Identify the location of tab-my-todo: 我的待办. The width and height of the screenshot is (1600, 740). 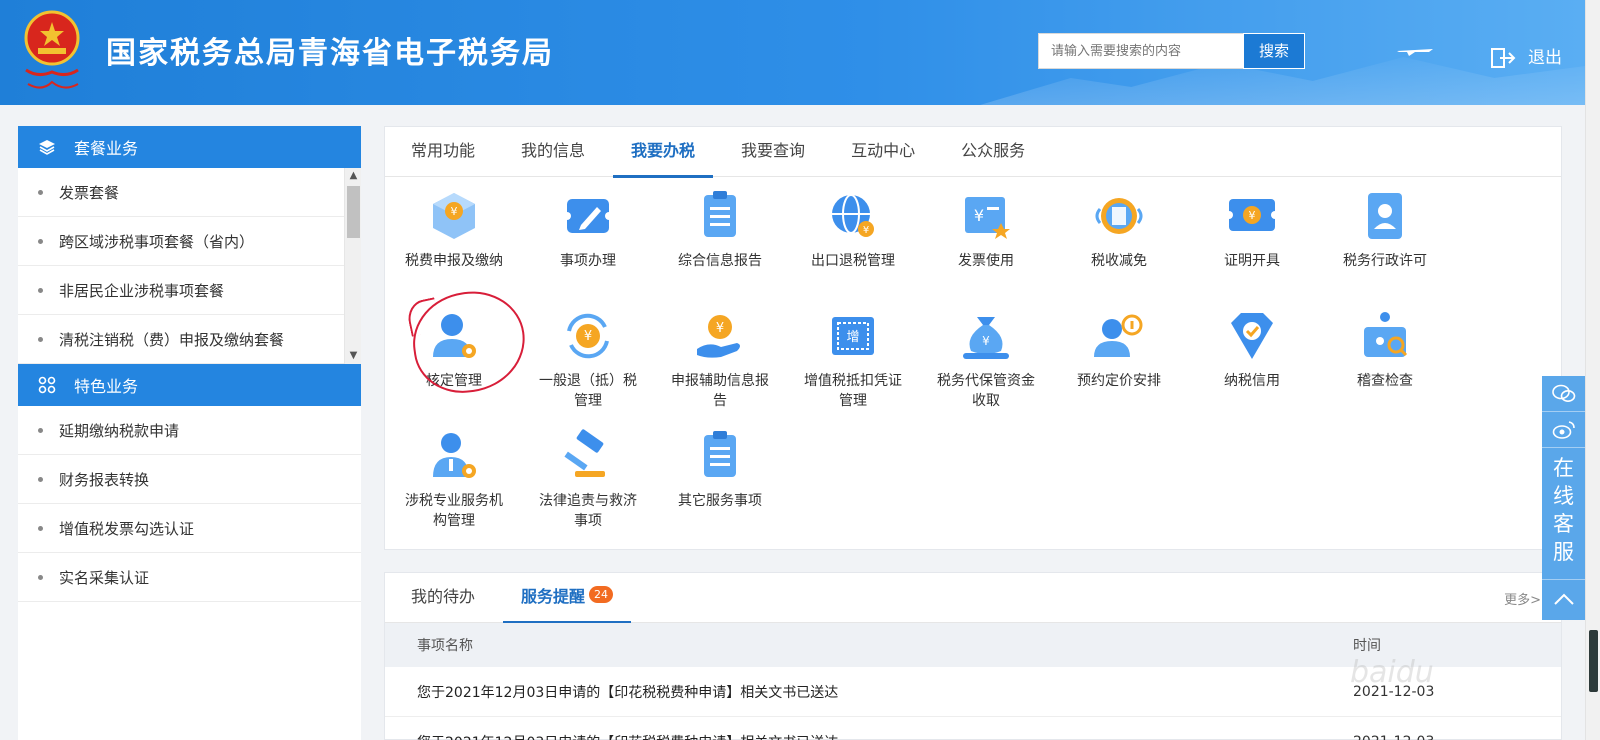
(443, 597).